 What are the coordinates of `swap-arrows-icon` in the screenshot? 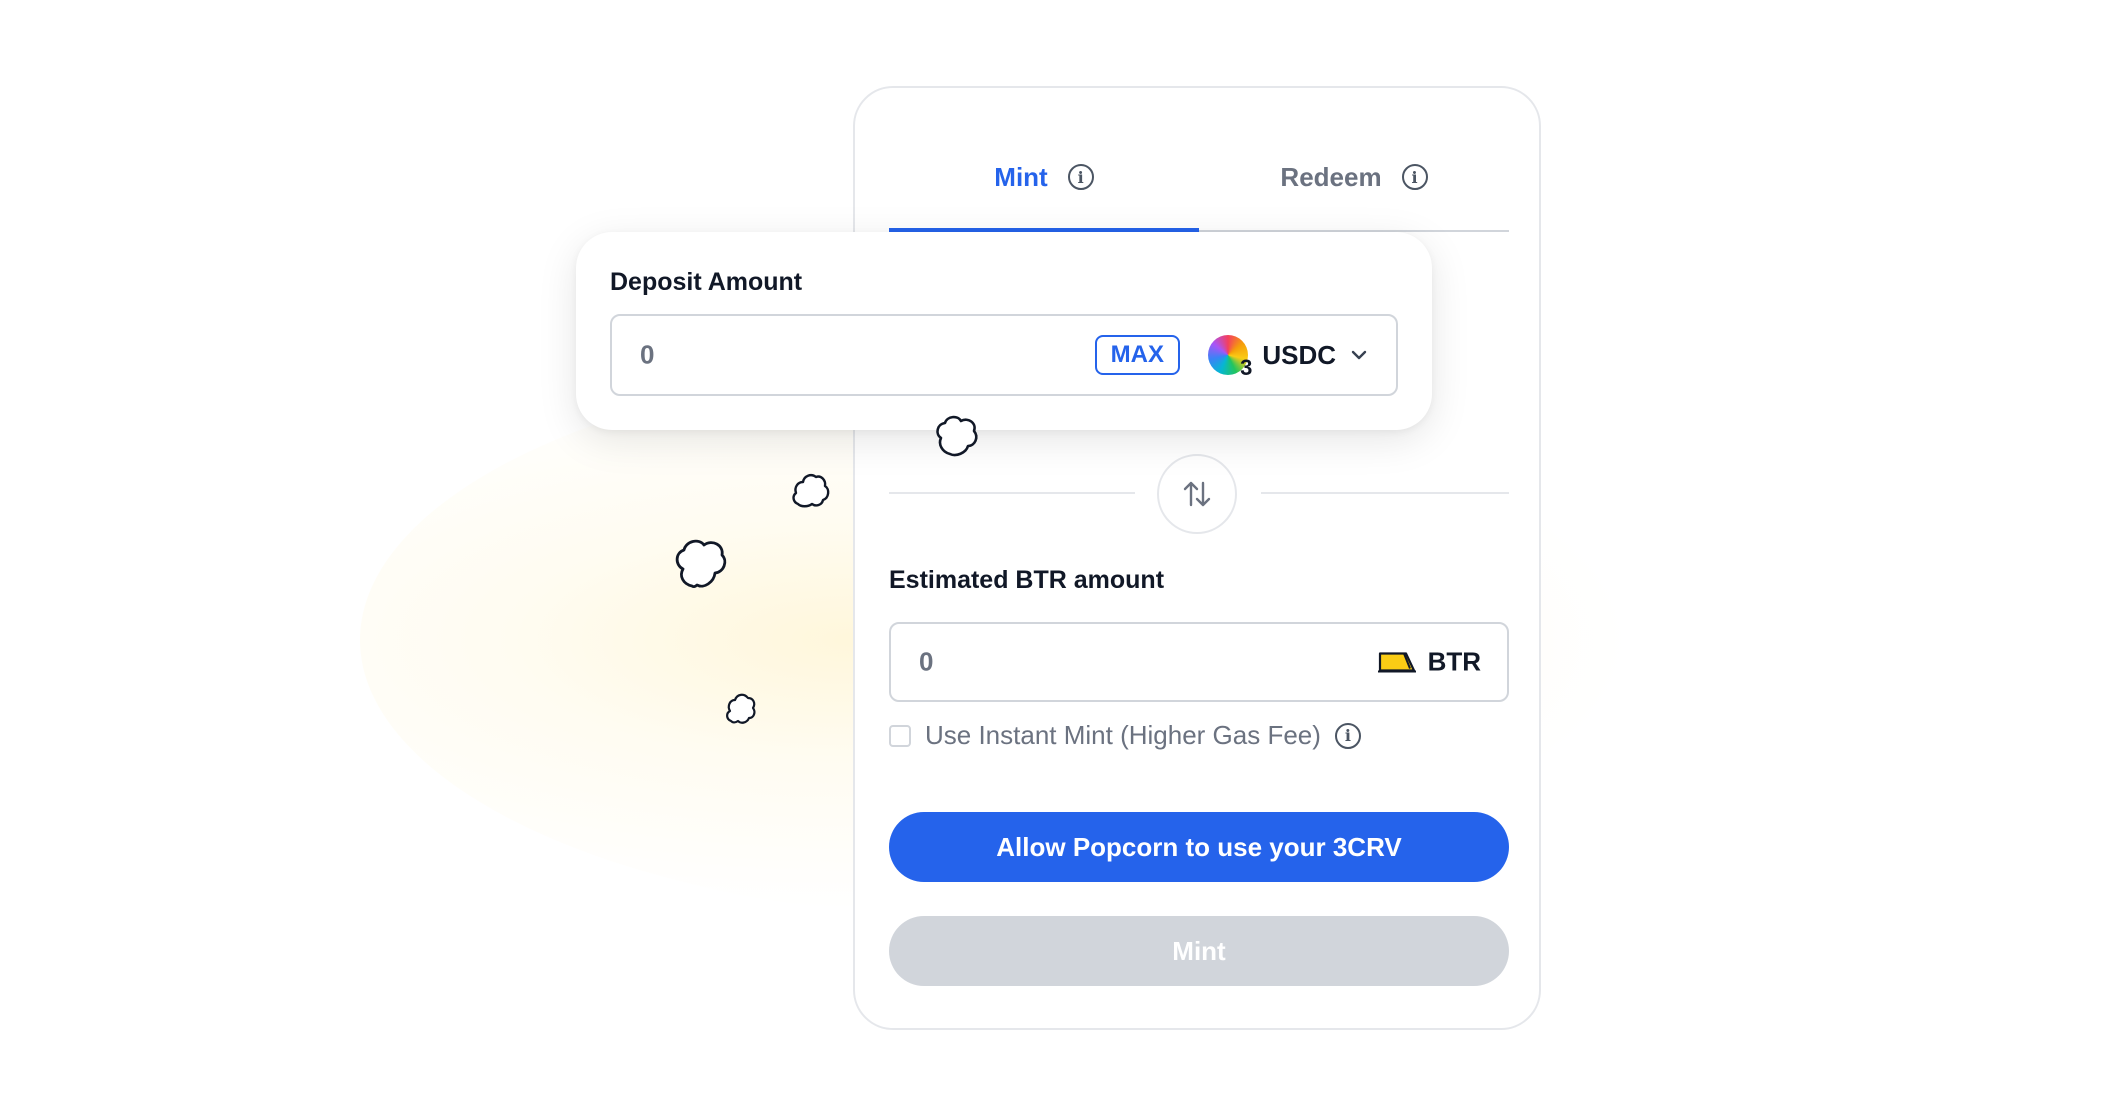 It's located at (1197, 494).